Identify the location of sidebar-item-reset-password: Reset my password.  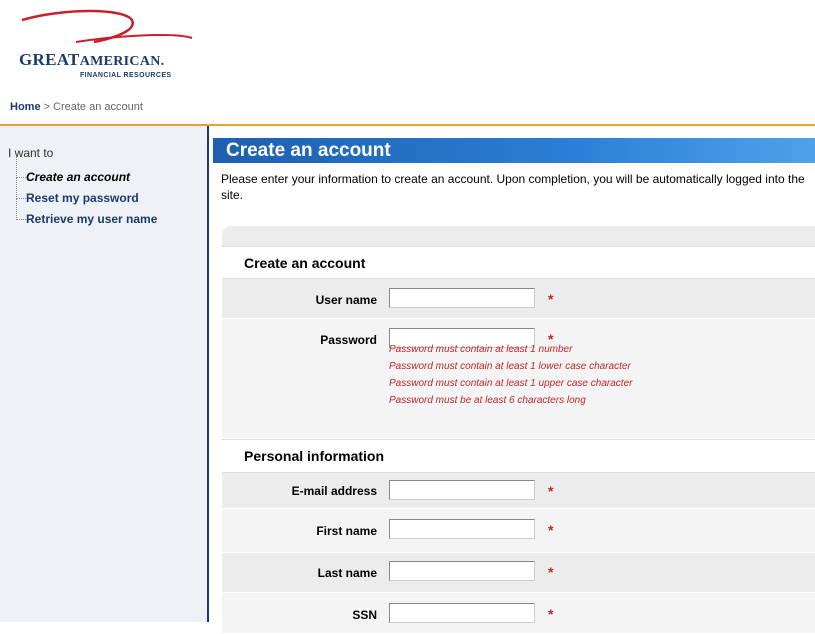
(86, 193).